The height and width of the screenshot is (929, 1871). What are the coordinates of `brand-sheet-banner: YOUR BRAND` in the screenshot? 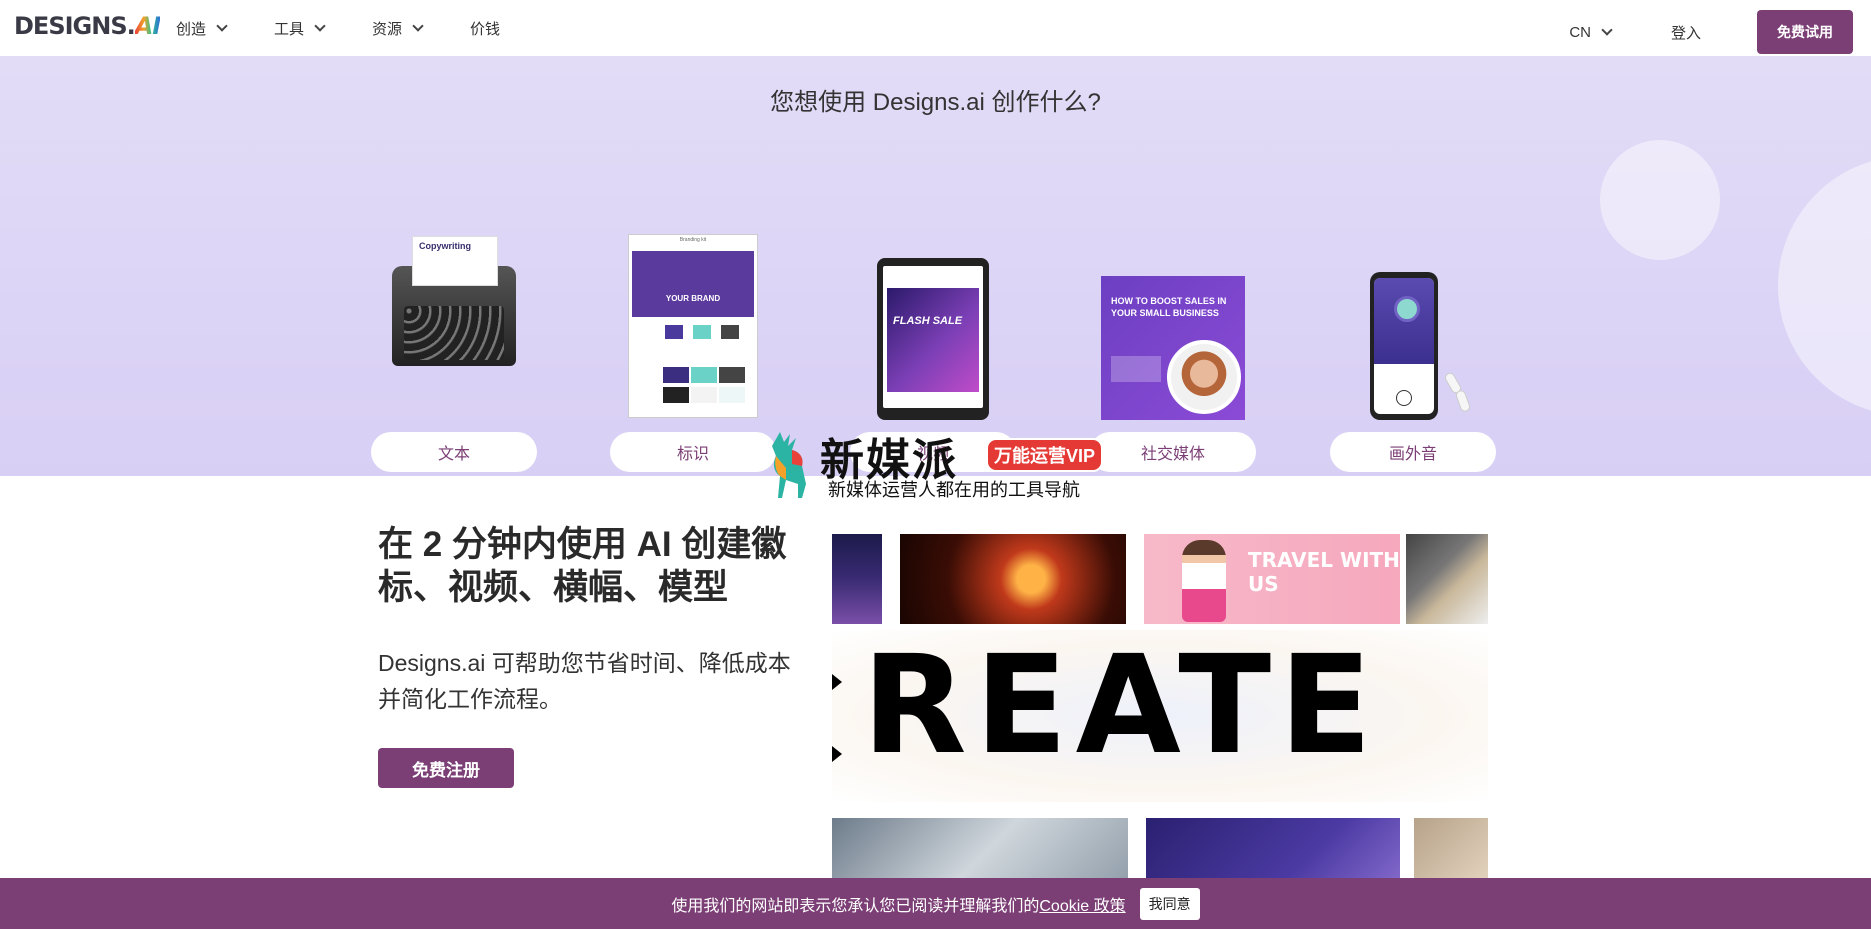 It's located at (693, 284).